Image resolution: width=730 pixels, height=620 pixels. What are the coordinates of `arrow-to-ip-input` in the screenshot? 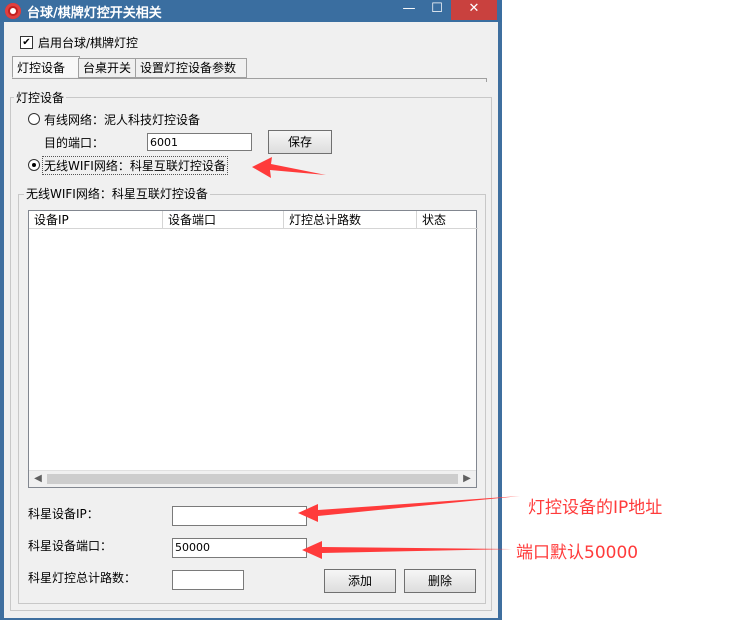 It's located at (409, 509).